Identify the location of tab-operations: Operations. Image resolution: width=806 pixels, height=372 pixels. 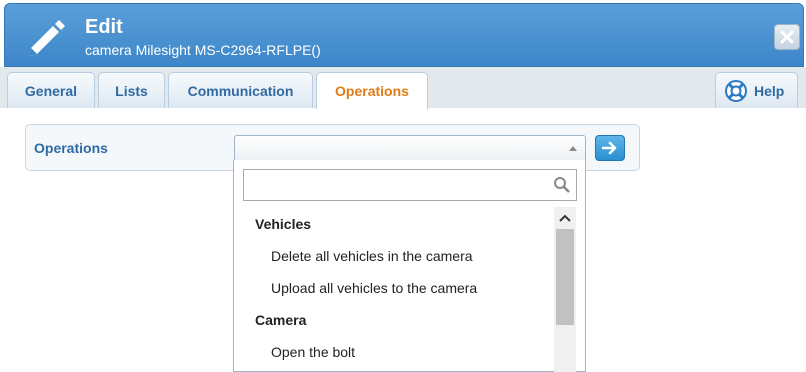
(372, 90).